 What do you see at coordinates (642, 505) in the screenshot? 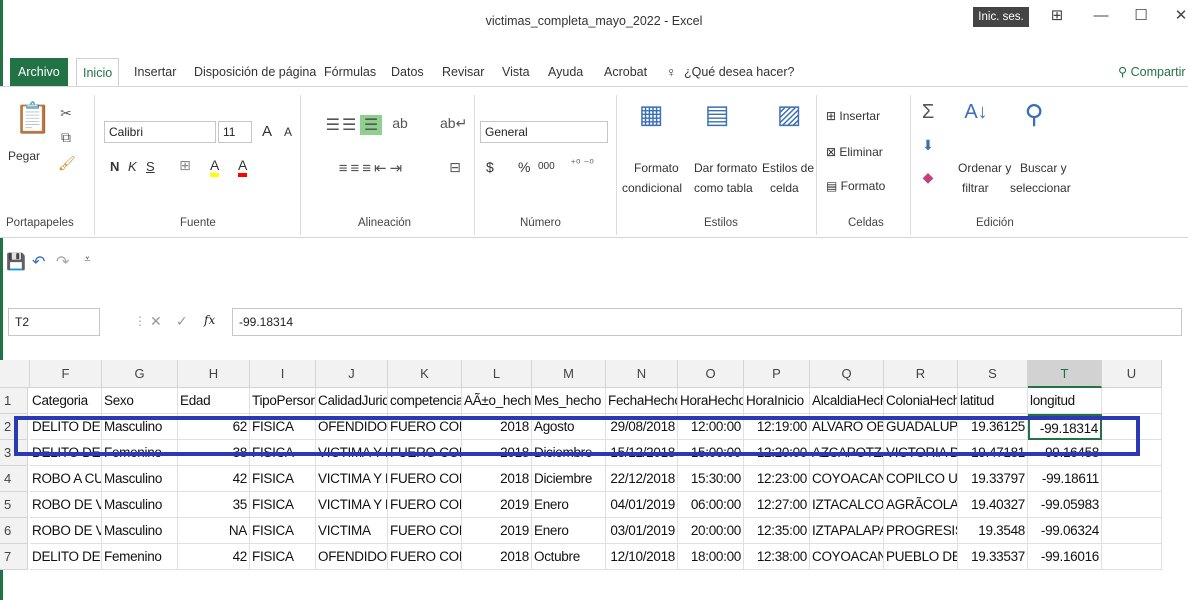
I see `table-cell: 04/01/2019` at bounding box center [642, 505].